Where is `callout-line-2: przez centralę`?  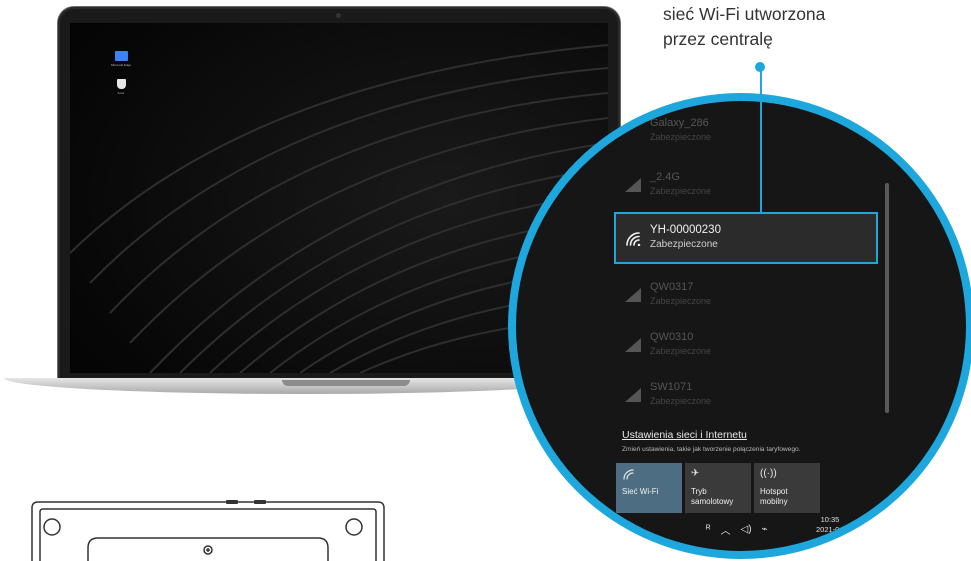 callout-line-2: przez centralę is located at coordinates (718, 39).